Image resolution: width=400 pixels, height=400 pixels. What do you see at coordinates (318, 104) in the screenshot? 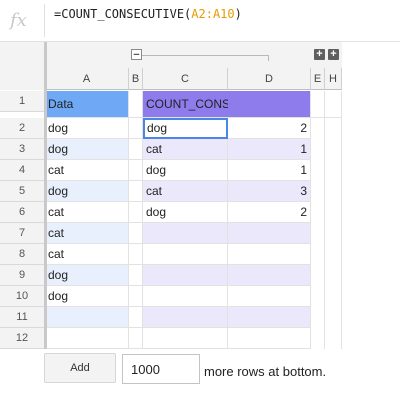
I see `cell-e1` at bounding box center [318, 104].